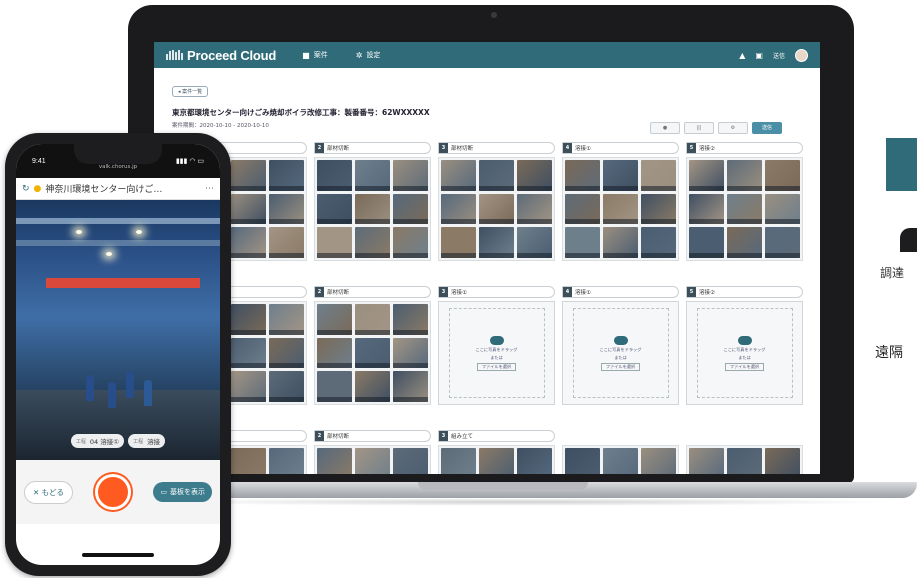 This screenshot has width=917, height=578. What do you see at coordinates (744, 292) in the screenshot?
I see `process-tag: 5 溶接②` at bounding box center [744, 292].